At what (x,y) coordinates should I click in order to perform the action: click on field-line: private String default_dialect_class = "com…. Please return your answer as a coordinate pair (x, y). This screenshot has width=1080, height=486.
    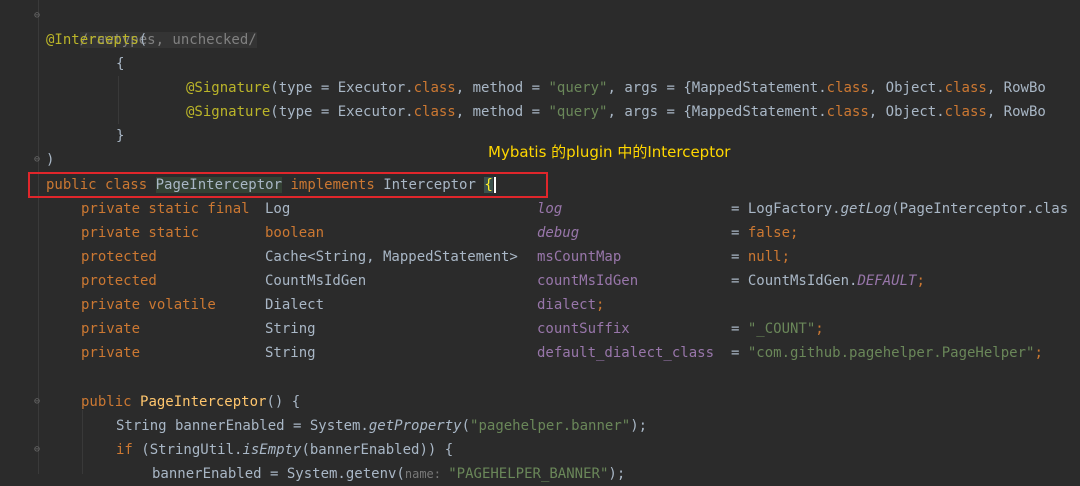
    Looking at the image, I should click on (540, 353).